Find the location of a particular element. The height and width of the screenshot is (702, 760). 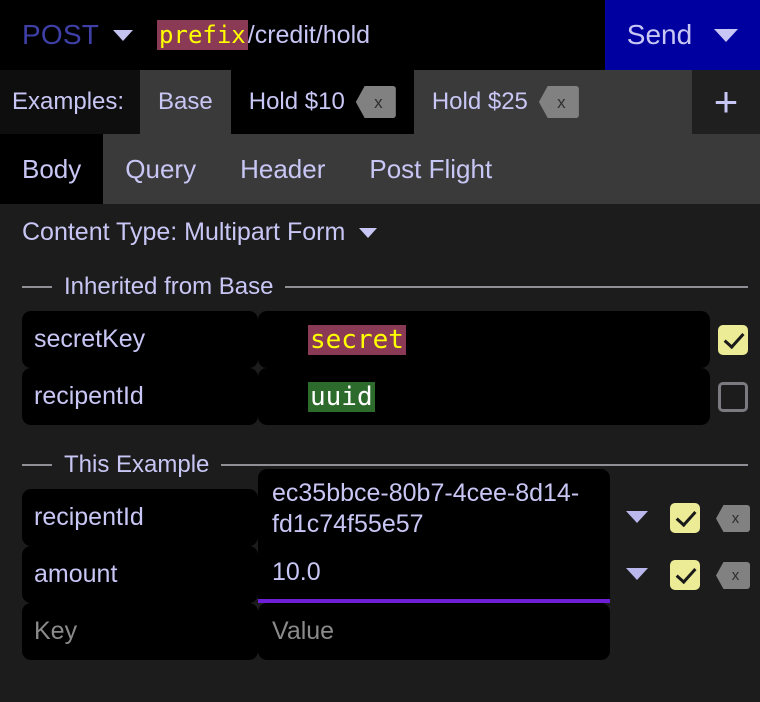

content-type-selector: Content Type: Multipart Form is located at coordinates (380, 225).